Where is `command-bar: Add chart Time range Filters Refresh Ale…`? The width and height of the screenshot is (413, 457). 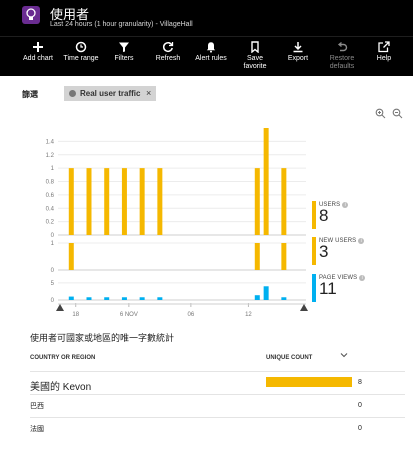
command-bar: Add chart Time range Filters Refresh Ale… is located at coordinates (206, 56).